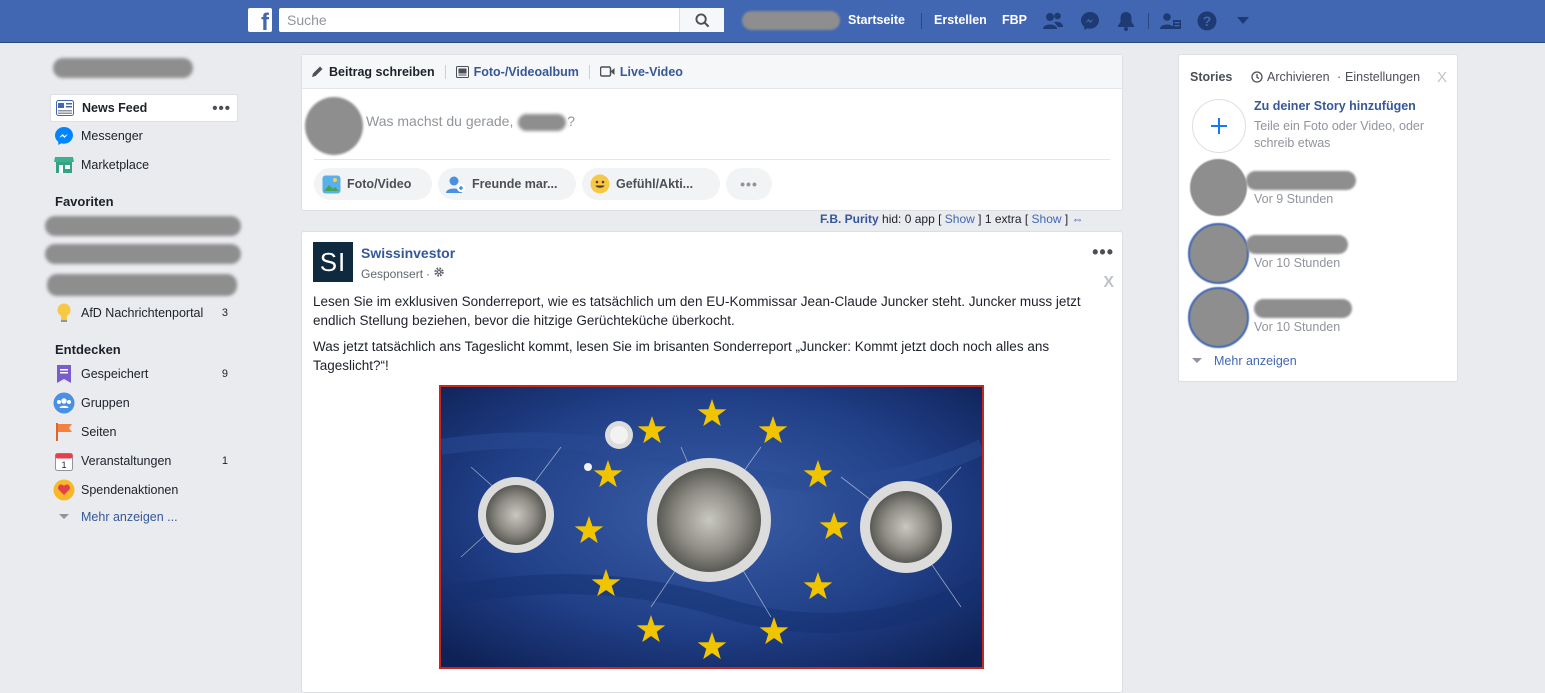  I want to click on post-options-icon: •••, so click(1103, 252).